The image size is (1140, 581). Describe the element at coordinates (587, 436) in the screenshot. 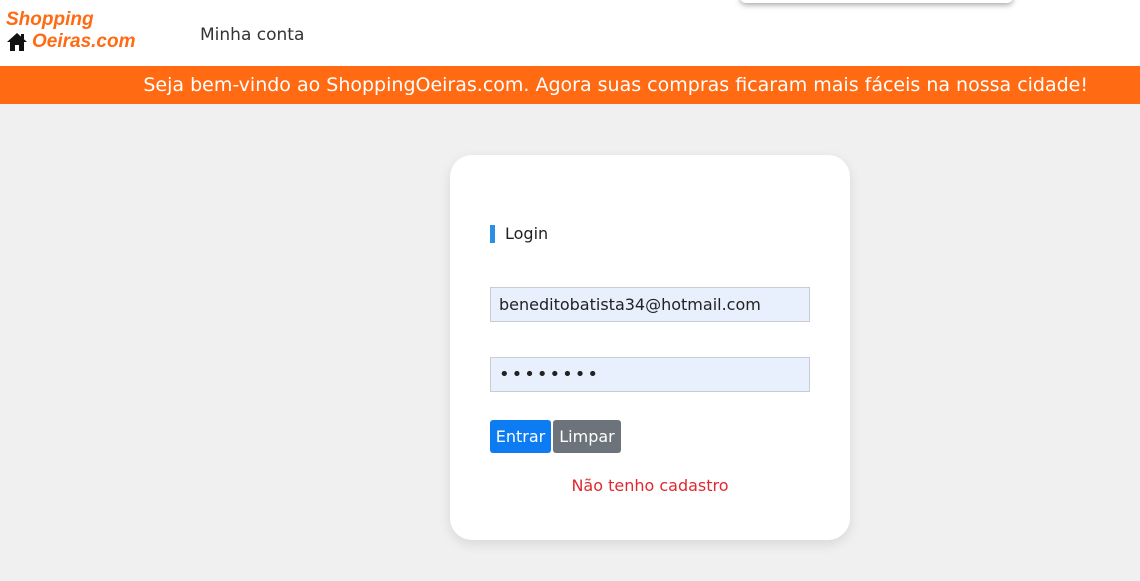

I see `clear-button: Limpar` at that location.